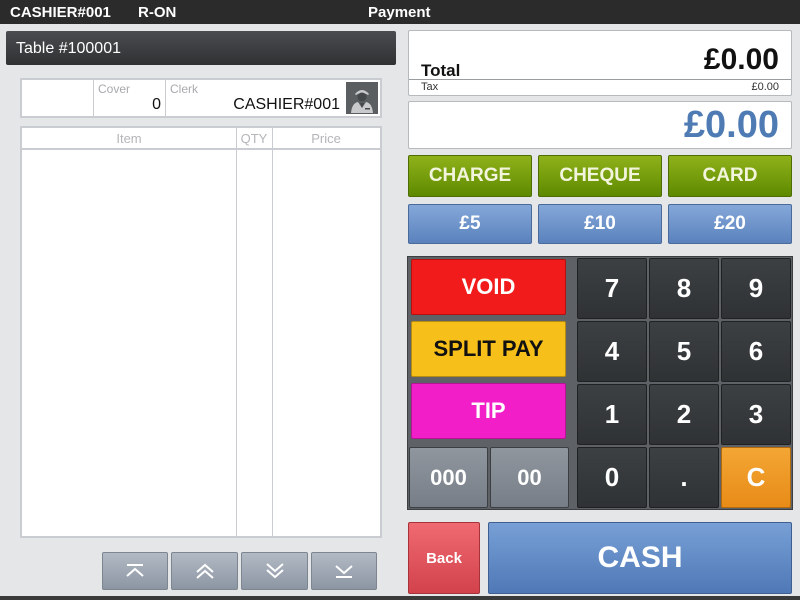 The width and height of the screenshot is (800, 600). What do you see at coordinates (600, 224) in the screenshot?
I see `quick-cash-10-button: £10` at bounding box center [600, 224].